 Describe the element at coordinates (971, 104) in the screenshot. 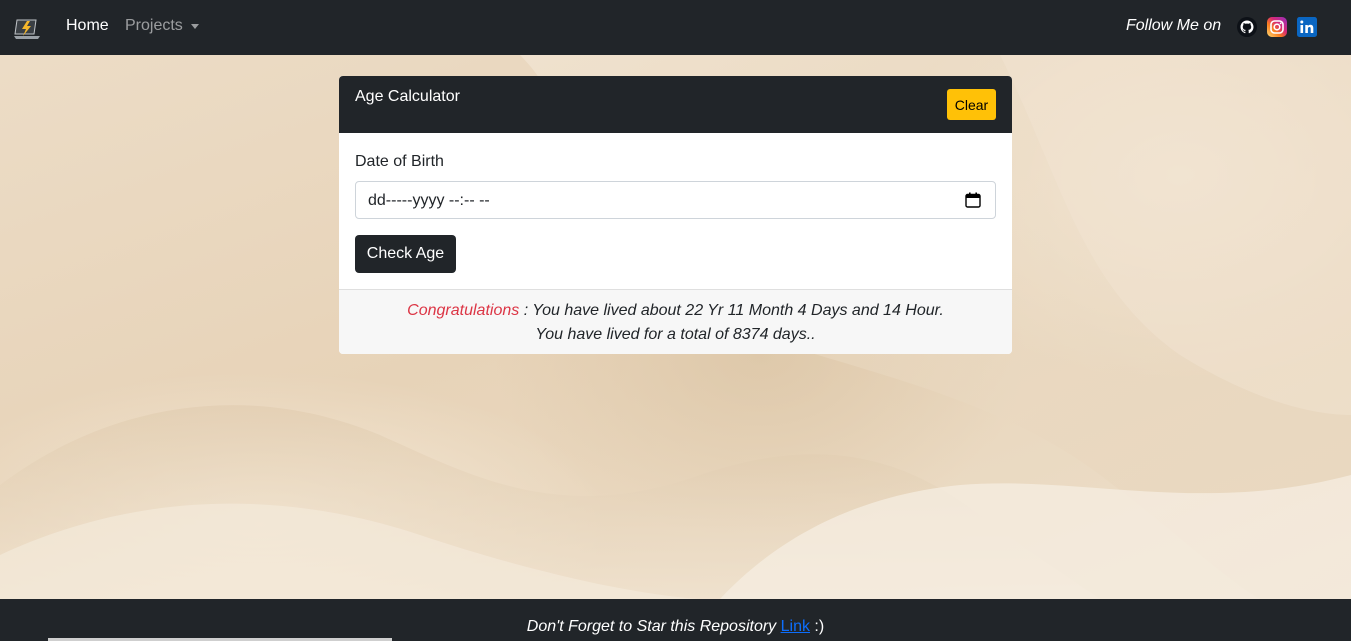

I see `clear-button: Clear` at that location.